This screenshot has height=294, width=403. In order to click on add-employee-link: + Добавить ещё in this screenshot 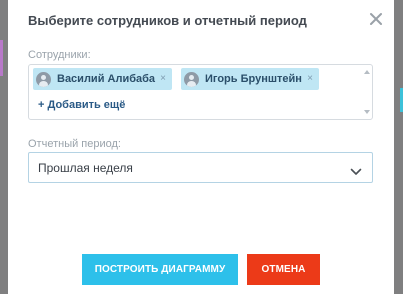, I will do `click(81, 105)`.